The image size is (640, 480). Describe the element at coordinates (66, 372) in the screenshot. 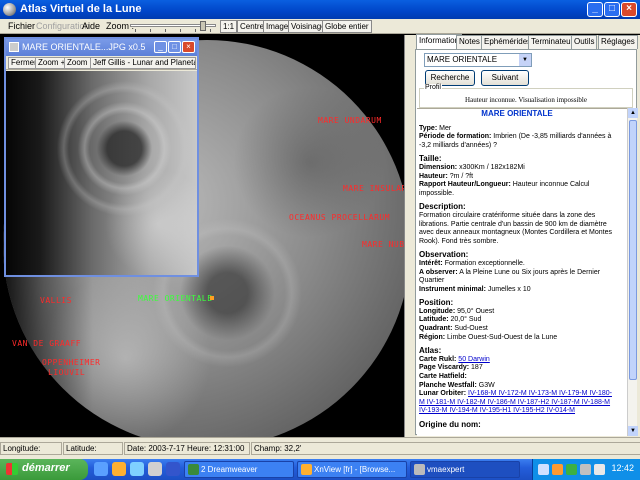

I see `map-label: LIOUVIL` at that location.